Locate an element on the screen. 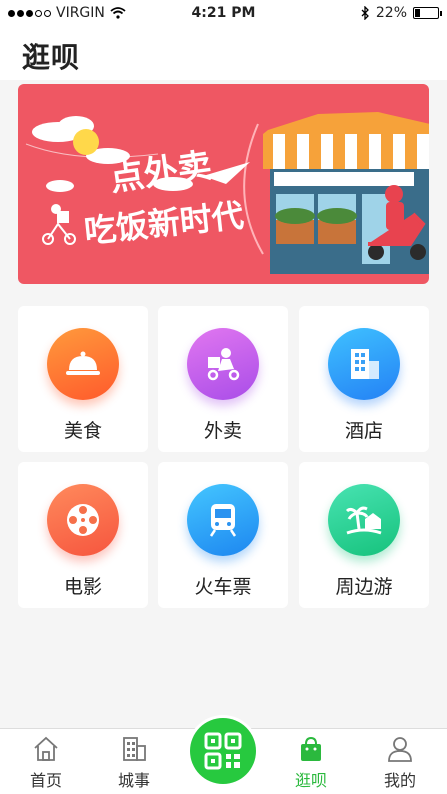 This screenshot has width=447, height=794. status-right: 22% is located at coordinates (401, 13).